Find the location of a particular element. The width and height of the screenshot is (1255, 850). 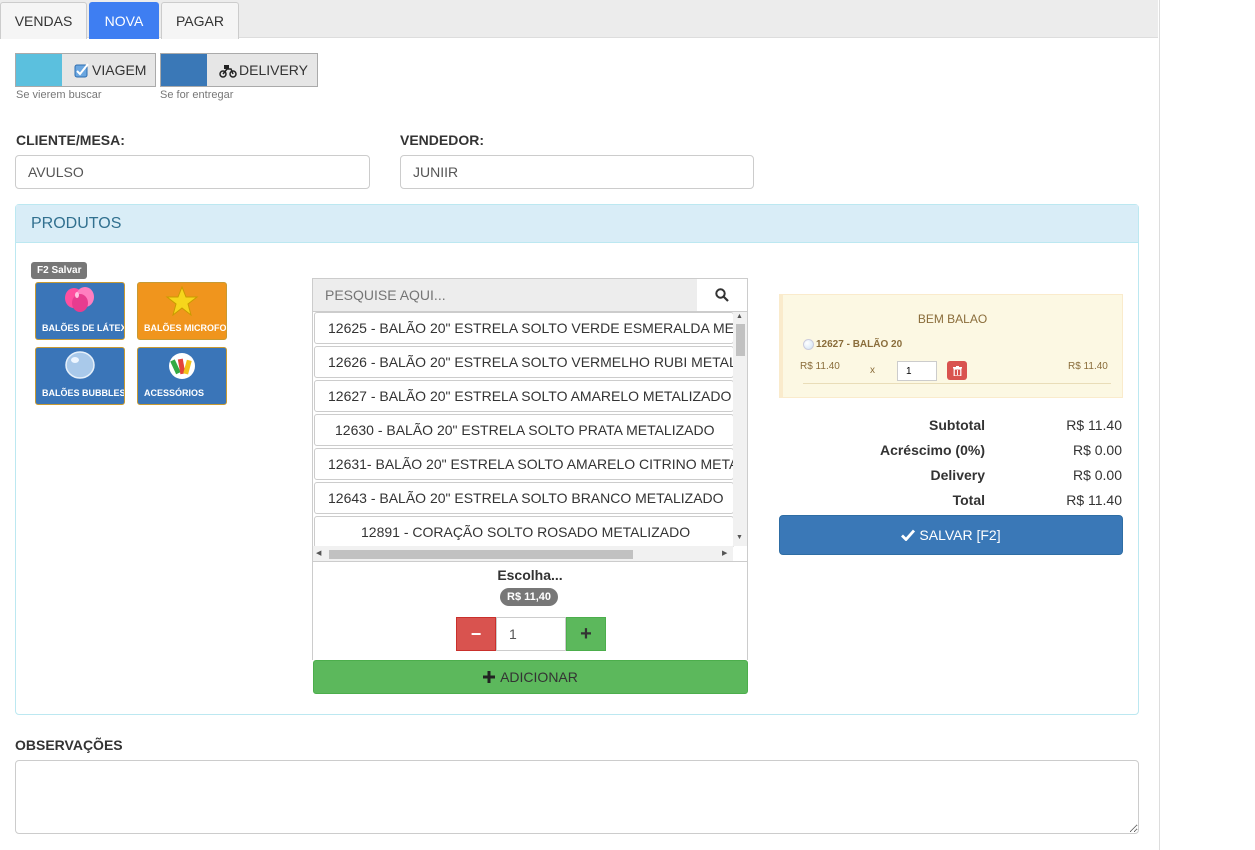

delivery-hint: Se for entregar is located at coordinates (197, 95).